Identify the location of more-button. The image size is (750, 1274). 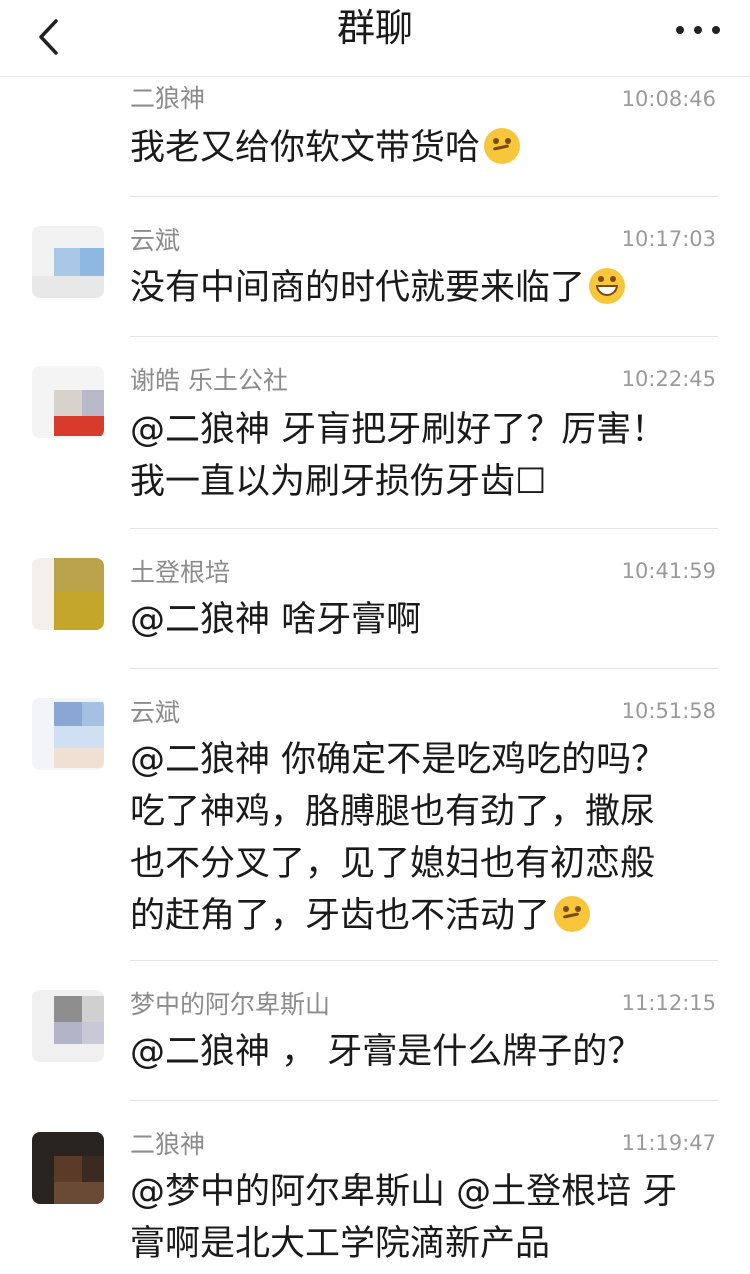
(698, 30).